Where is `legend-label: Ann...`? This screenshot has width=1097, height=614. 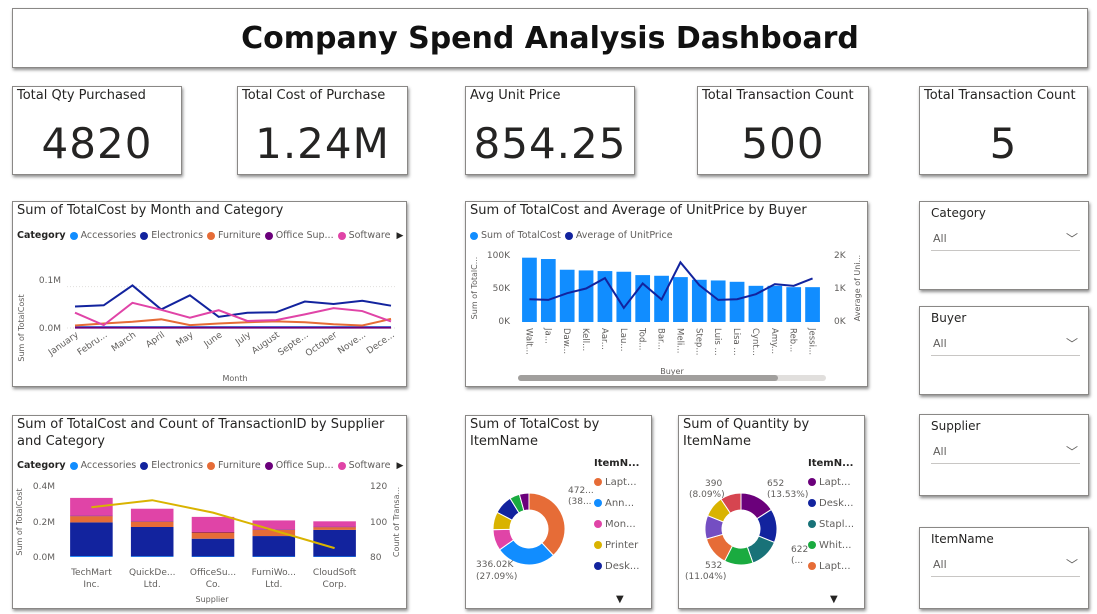 legend-label: Ann... is located at coordinates (619, 503).